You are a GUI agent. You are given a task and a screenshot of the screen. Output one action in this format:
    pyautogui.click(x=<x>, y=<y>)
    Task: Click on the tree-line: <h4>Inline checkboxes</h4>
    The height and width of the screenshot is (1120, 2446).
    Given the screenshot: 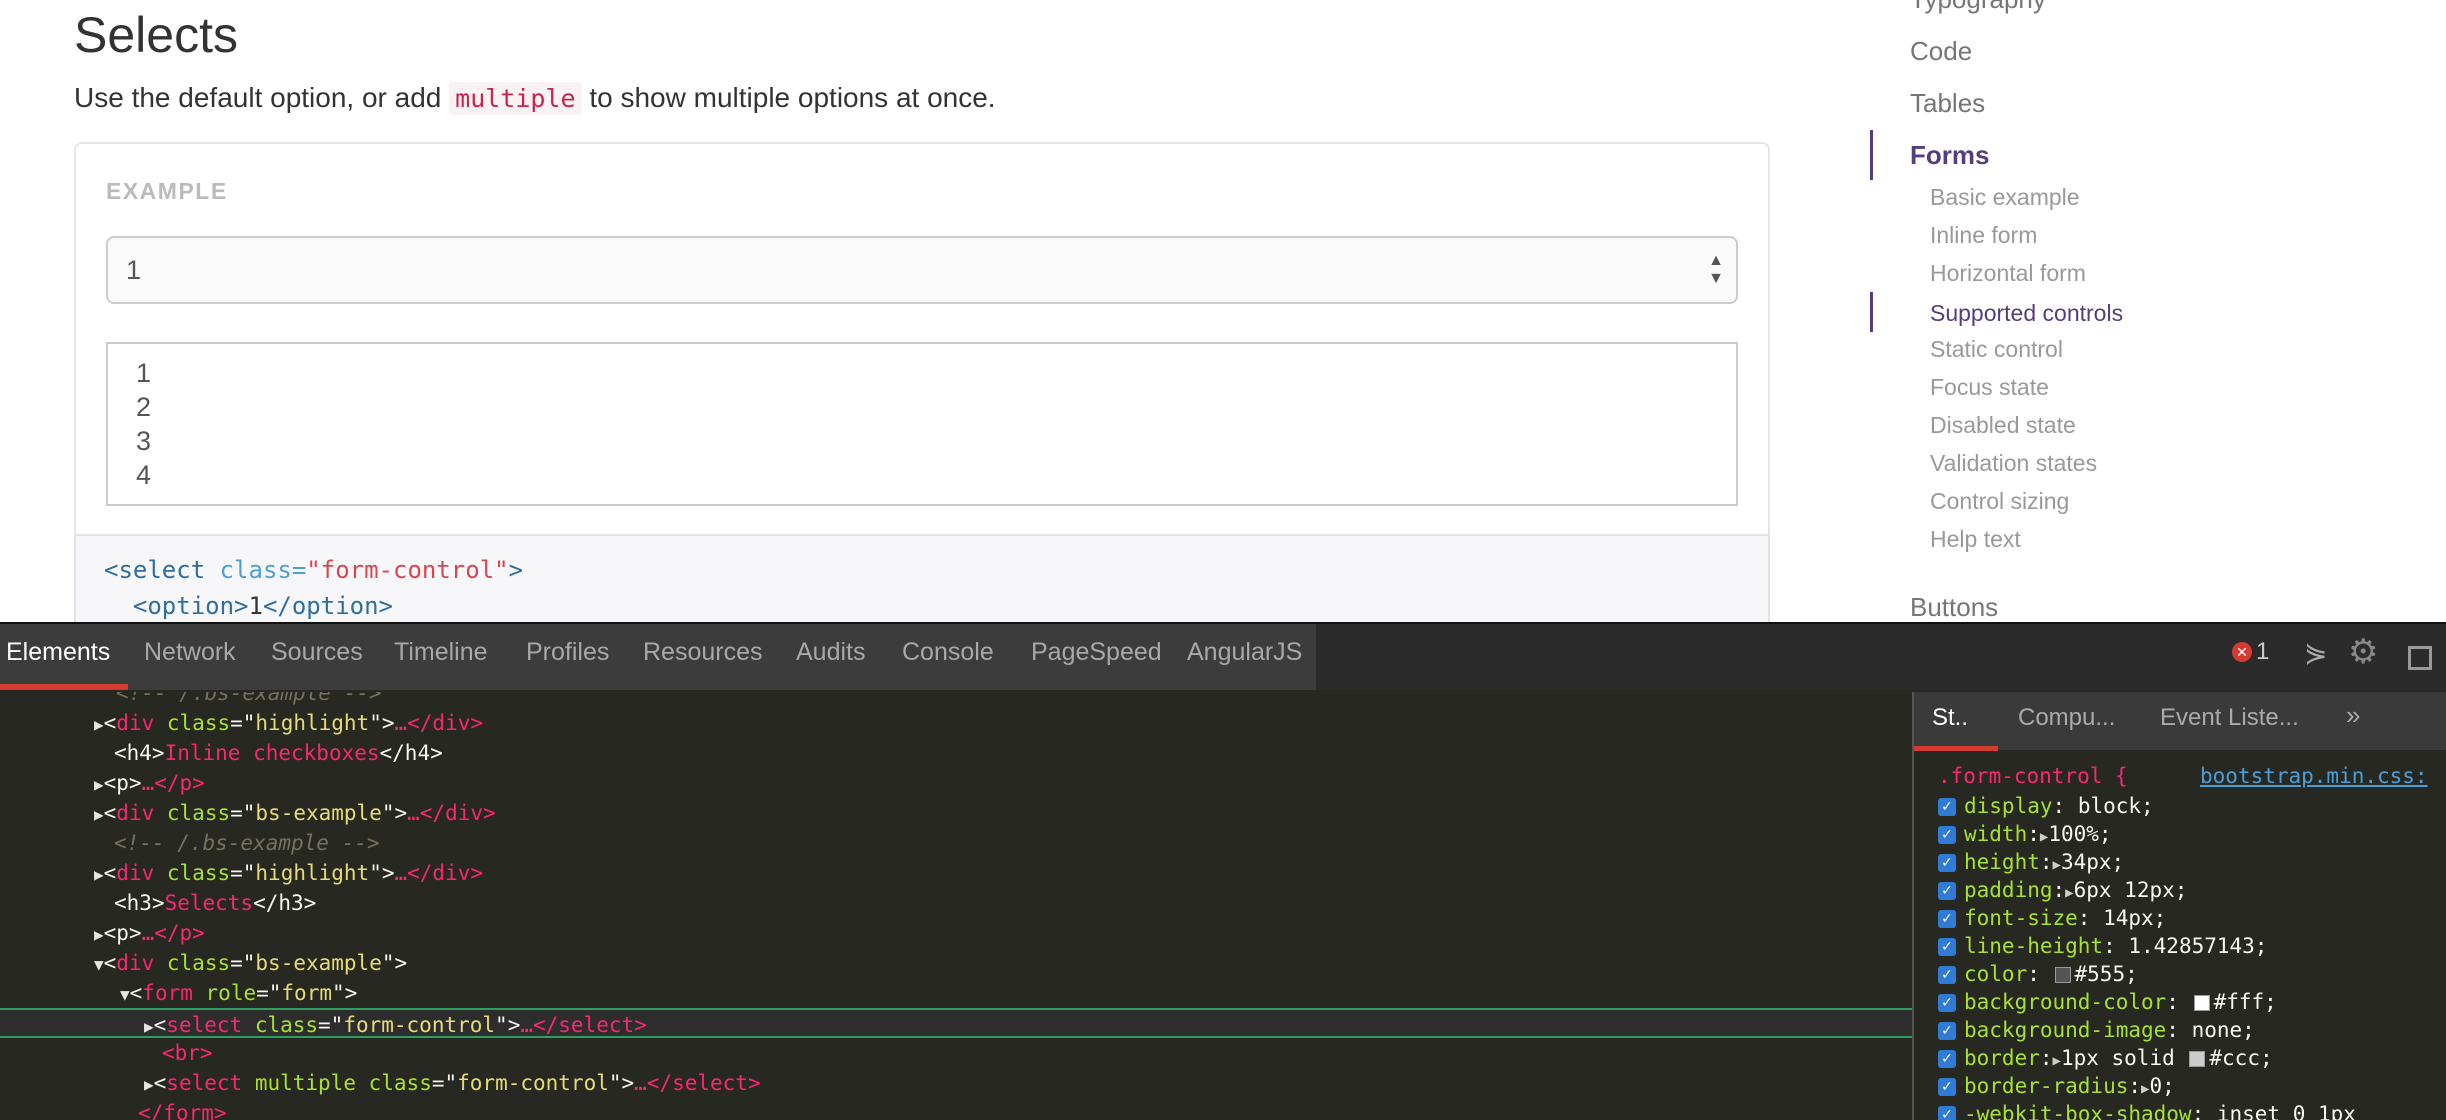 What is the action you would take?
    pyautogui.click(x=1013, y=753)
    